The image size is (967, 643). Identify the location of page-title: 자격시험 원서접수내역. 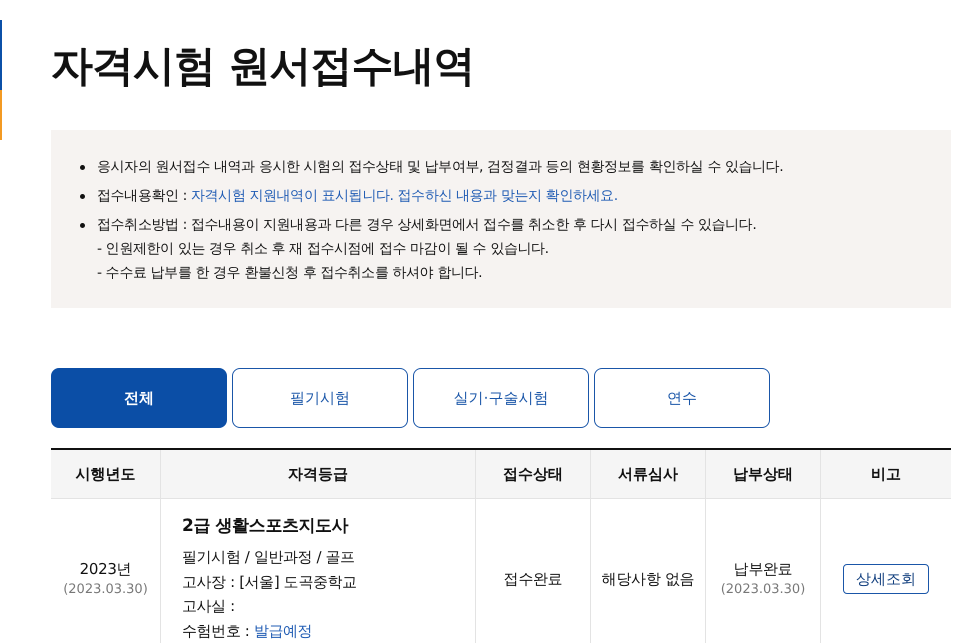
(263, 66).